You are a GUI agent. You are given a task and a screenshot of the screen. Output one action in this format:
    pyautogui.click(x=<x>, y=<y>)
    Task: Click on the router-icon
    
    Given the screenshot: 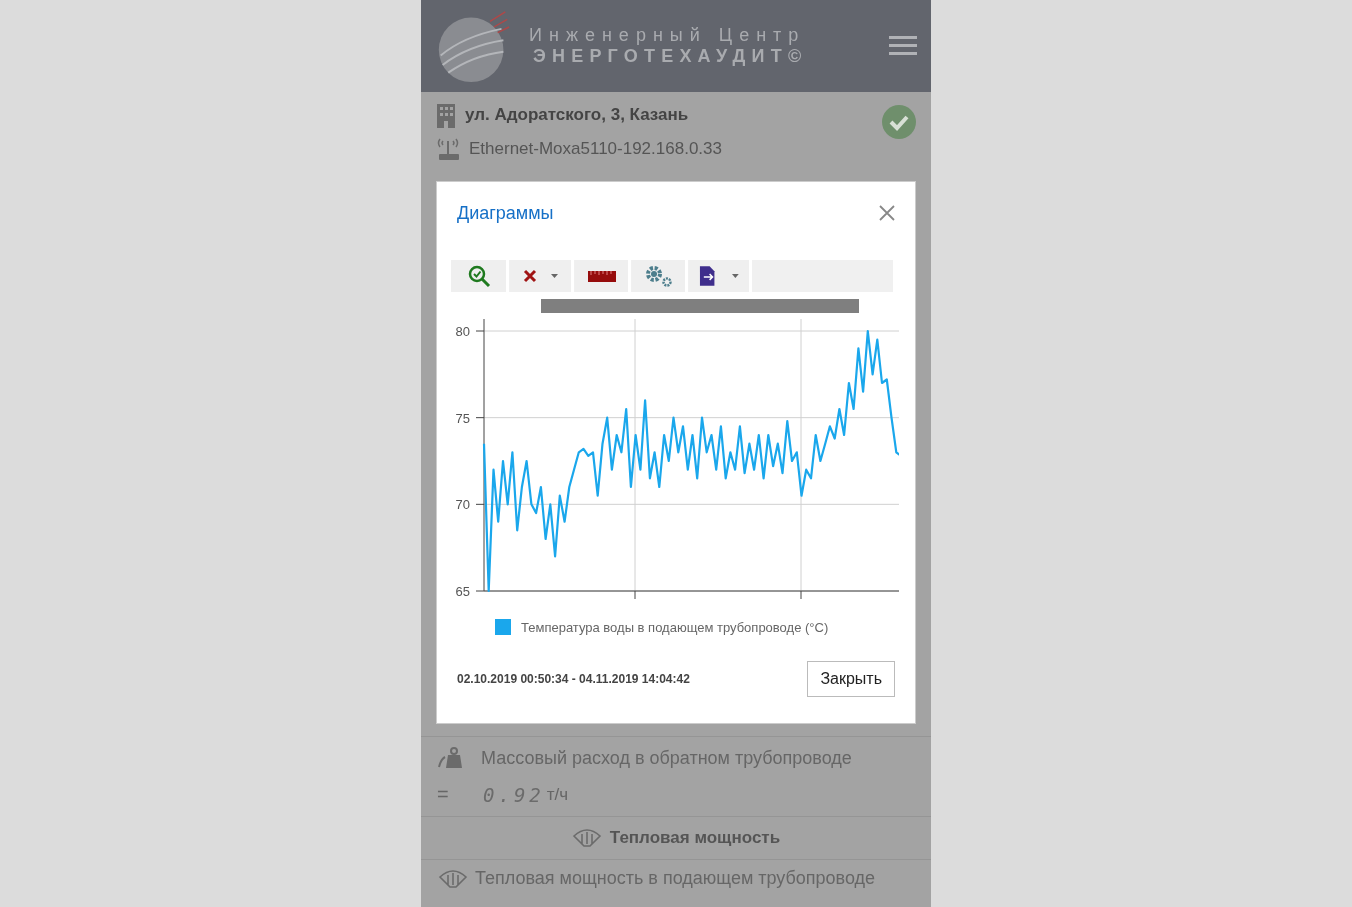 What is the action you would take?
    pyautogui.click(x=448, y=149)
    